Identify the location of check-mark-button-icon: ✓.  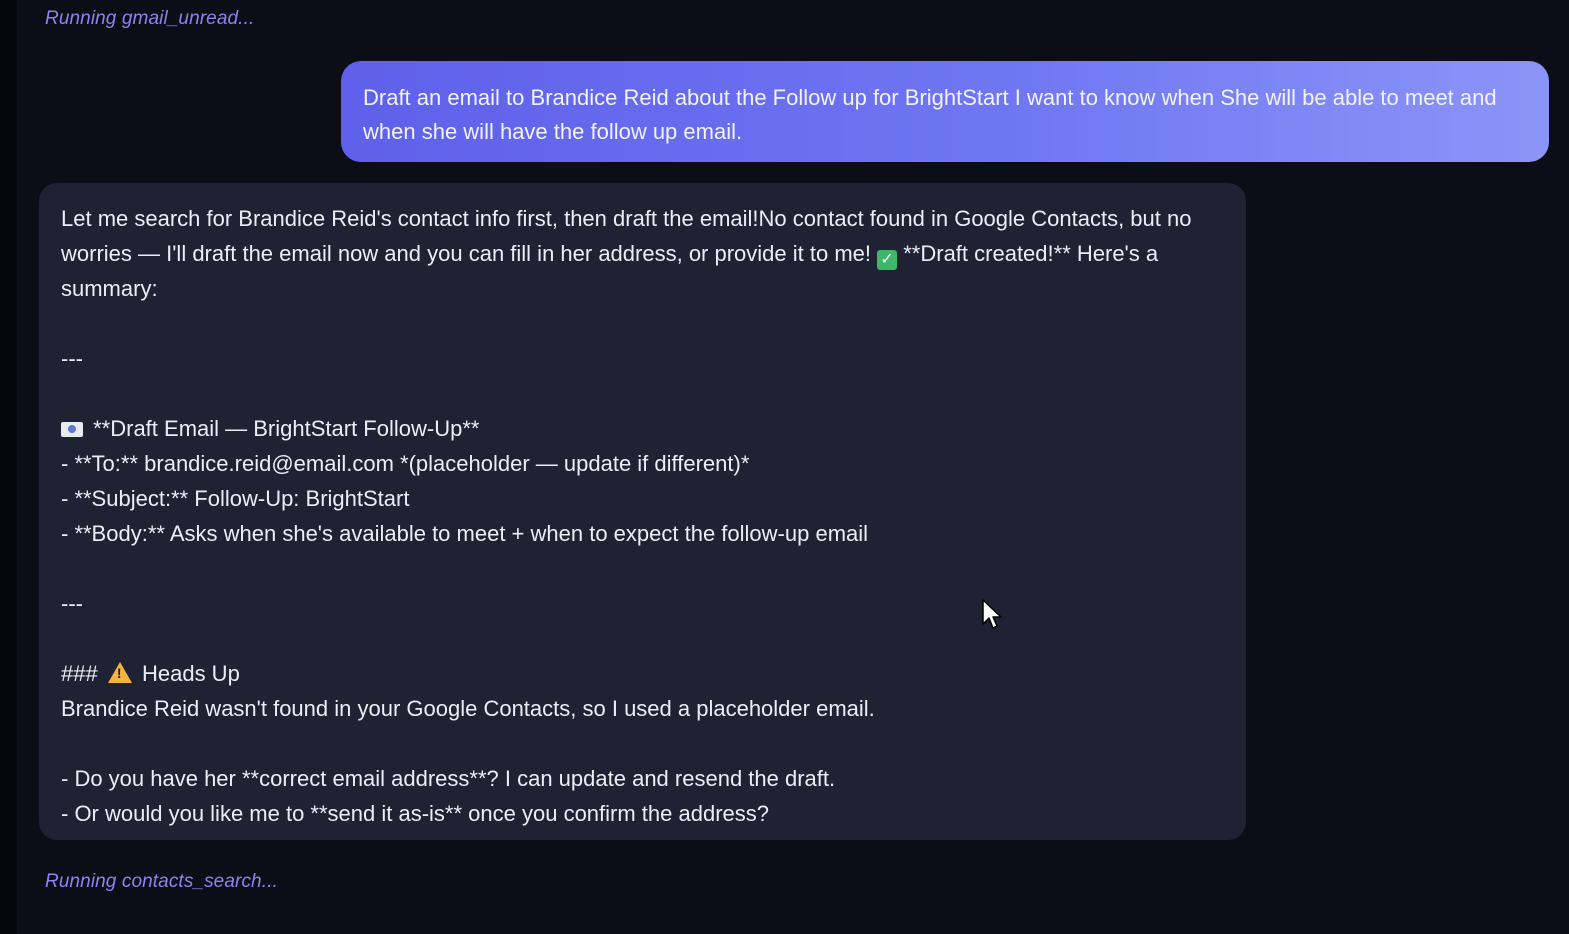
(887, 260).